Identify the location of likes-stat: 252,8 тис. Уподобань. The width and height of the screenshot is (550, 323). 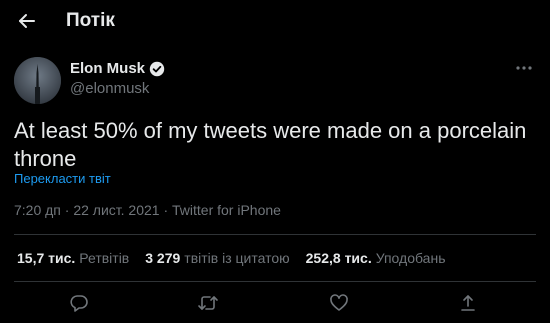
(376, 258).